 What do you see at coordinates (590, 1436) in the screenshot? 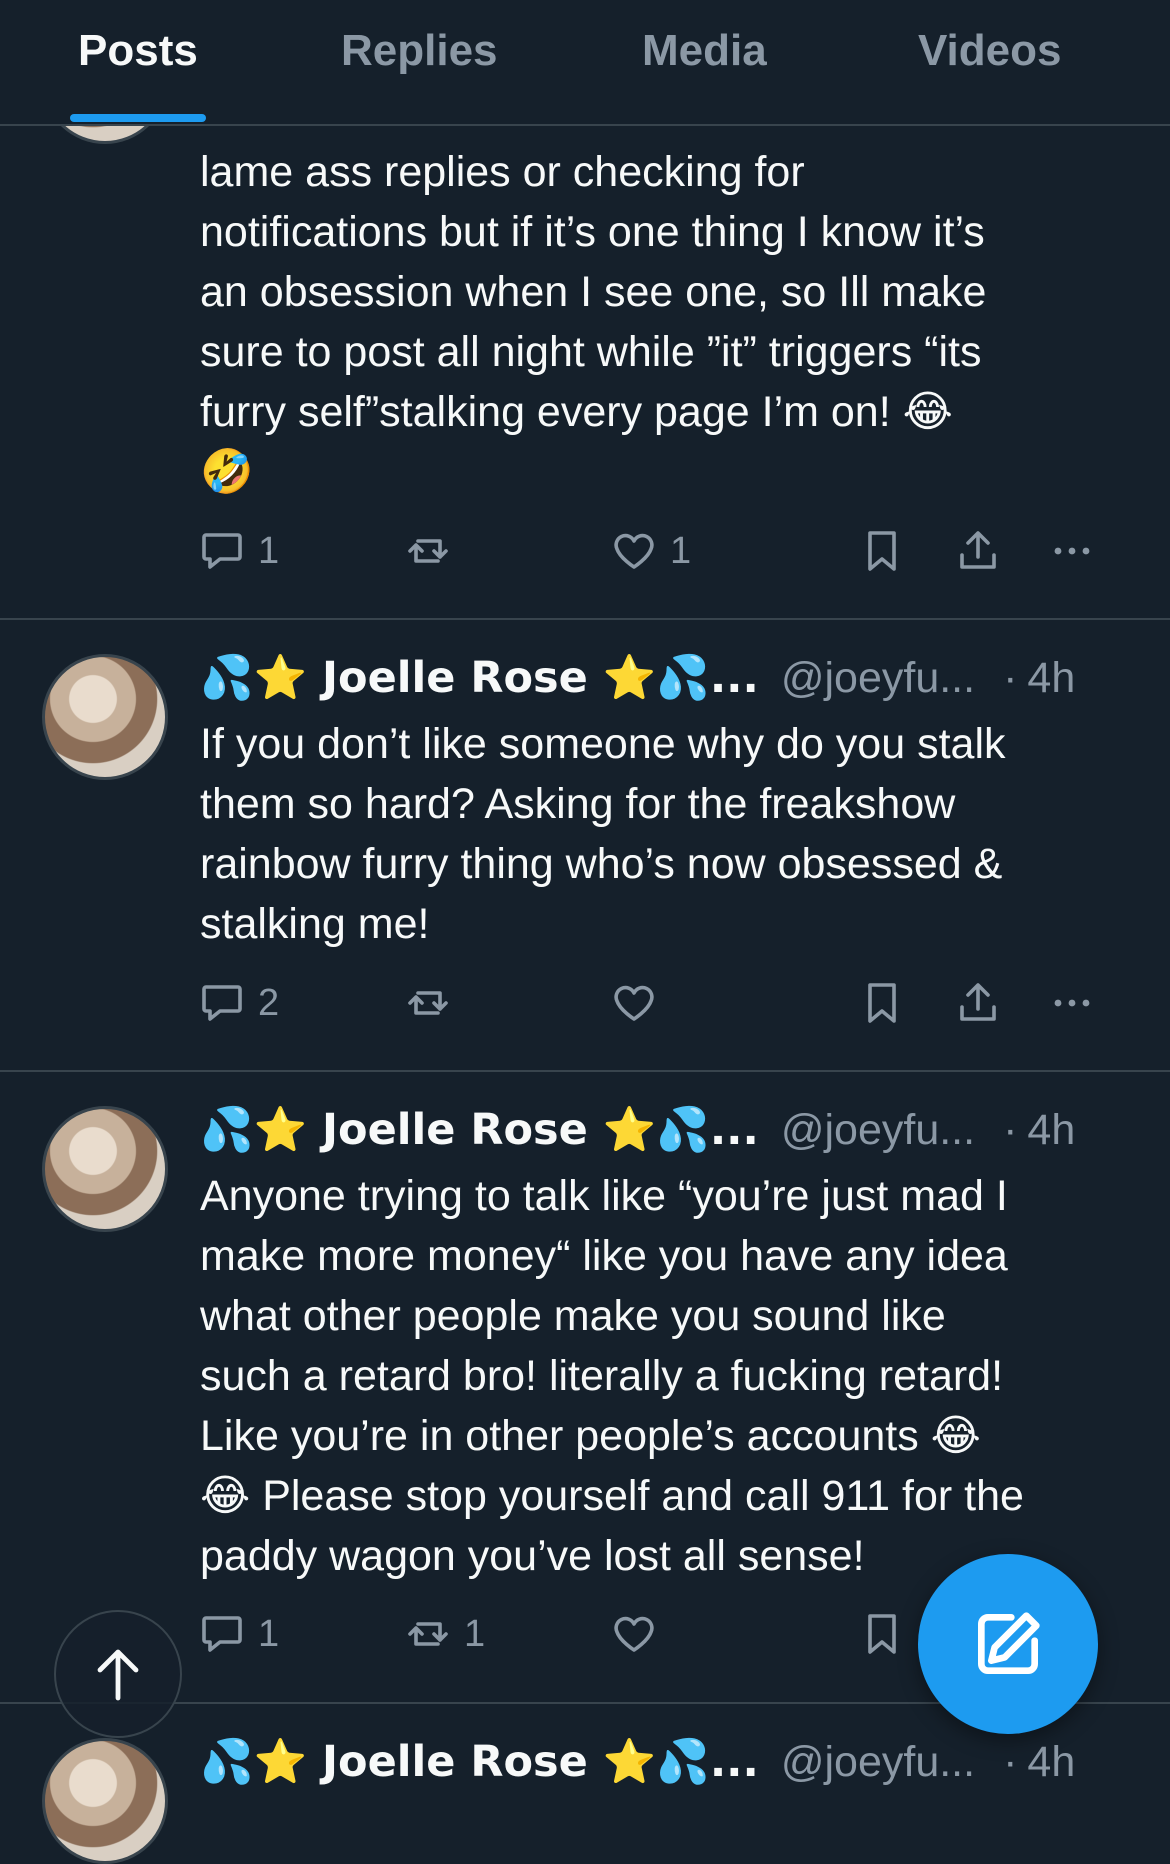
I see `post-text-line: Like you’re in other people’s accounts 😂` at bounding box center [590, 1436].